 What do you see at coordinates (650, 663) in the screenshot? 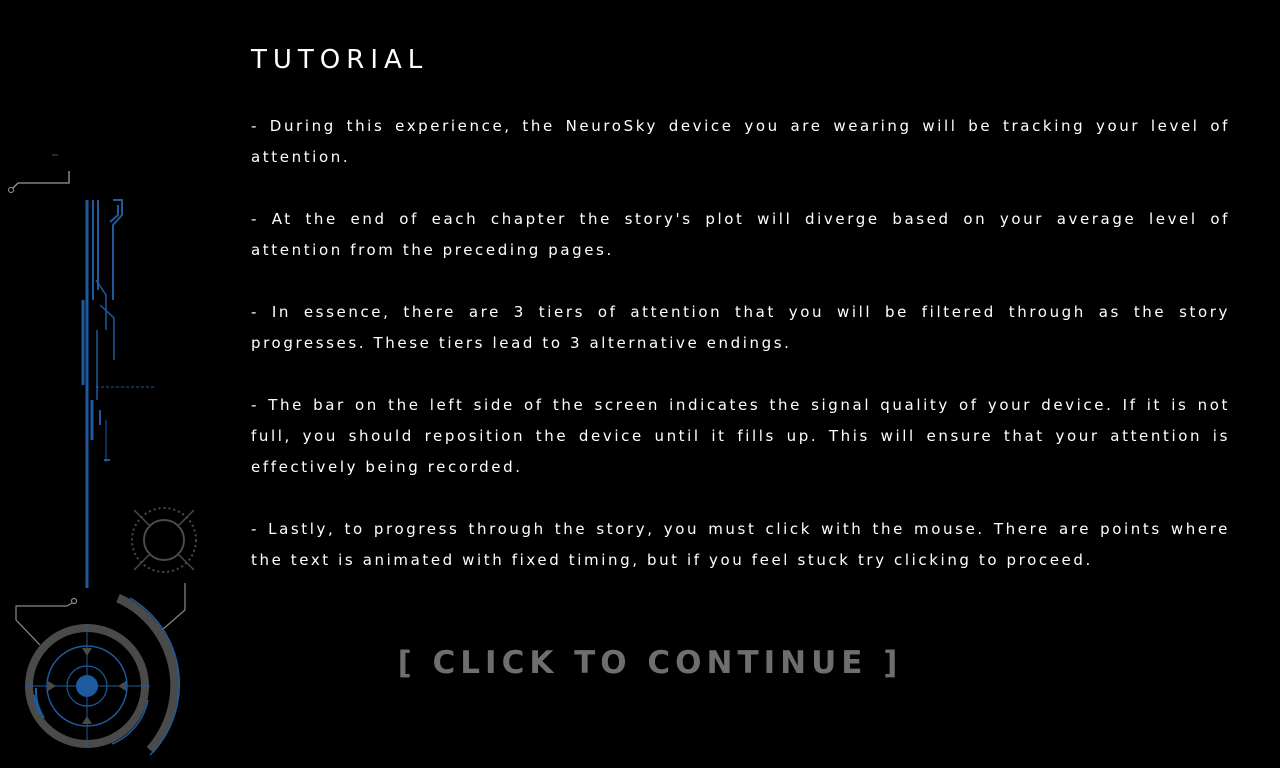
I see `click-to-continue-button: [ CLICK TO CONTINUE ]` at bounding box center [650, 663].